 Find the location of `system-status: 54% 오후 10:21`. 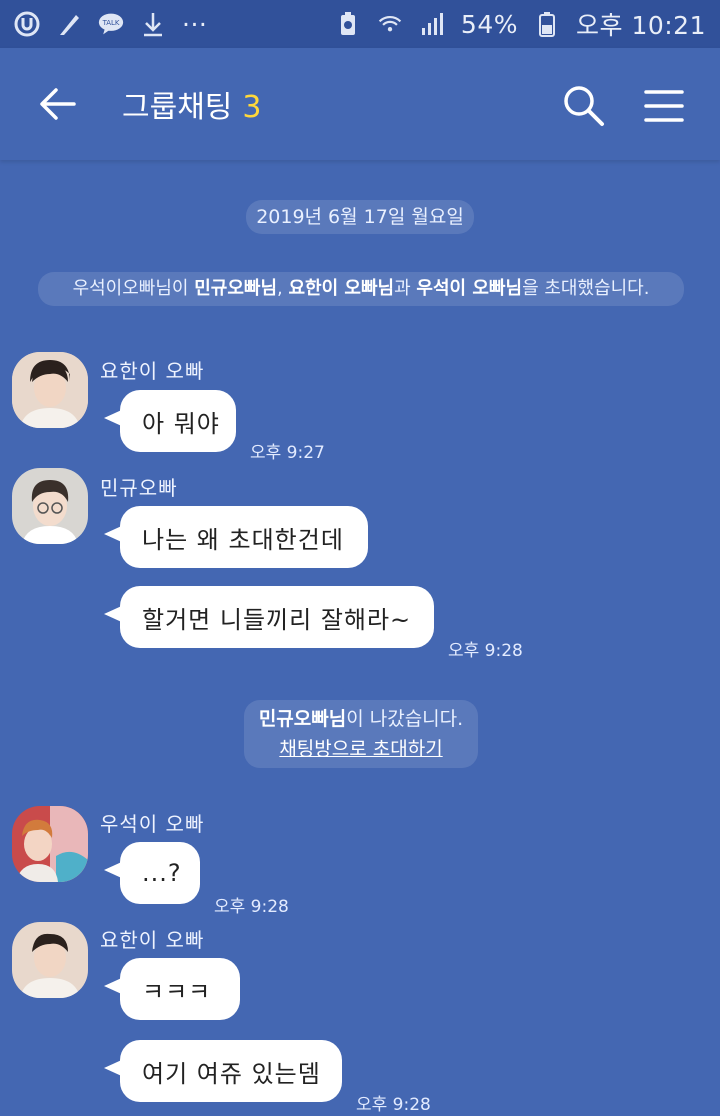

system-status: 54% 오후 10:21 is located at coordinates (520, 24).